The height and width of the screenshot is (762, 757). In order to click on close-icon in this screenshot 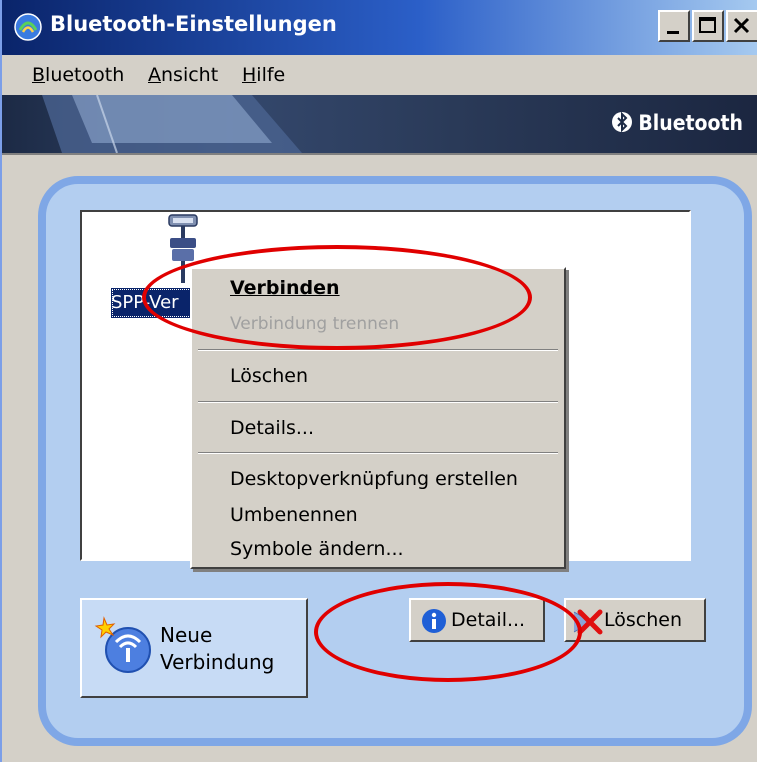, I will do `click(741, 25)`.